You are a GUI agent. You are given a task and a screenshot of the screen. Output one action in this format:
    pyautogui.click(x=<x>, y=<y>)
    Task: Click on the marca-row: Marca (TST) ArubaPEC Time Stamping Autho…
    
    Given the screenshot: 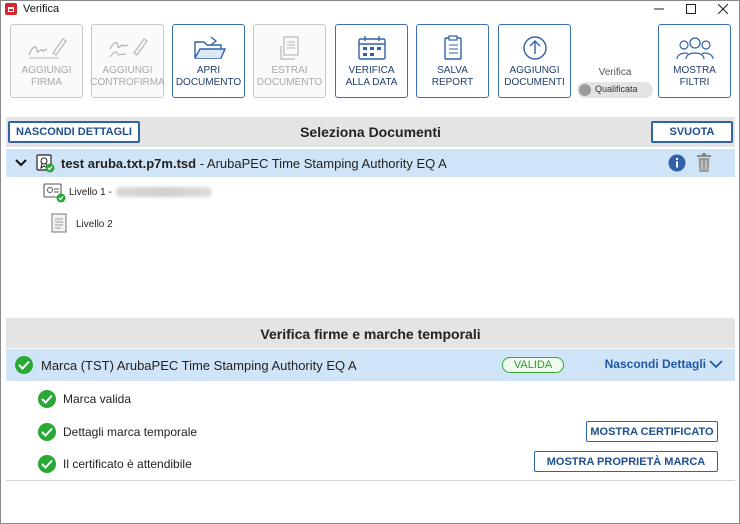 What is the action you would take?
    pyautogui.click(x=370, y=365)
    